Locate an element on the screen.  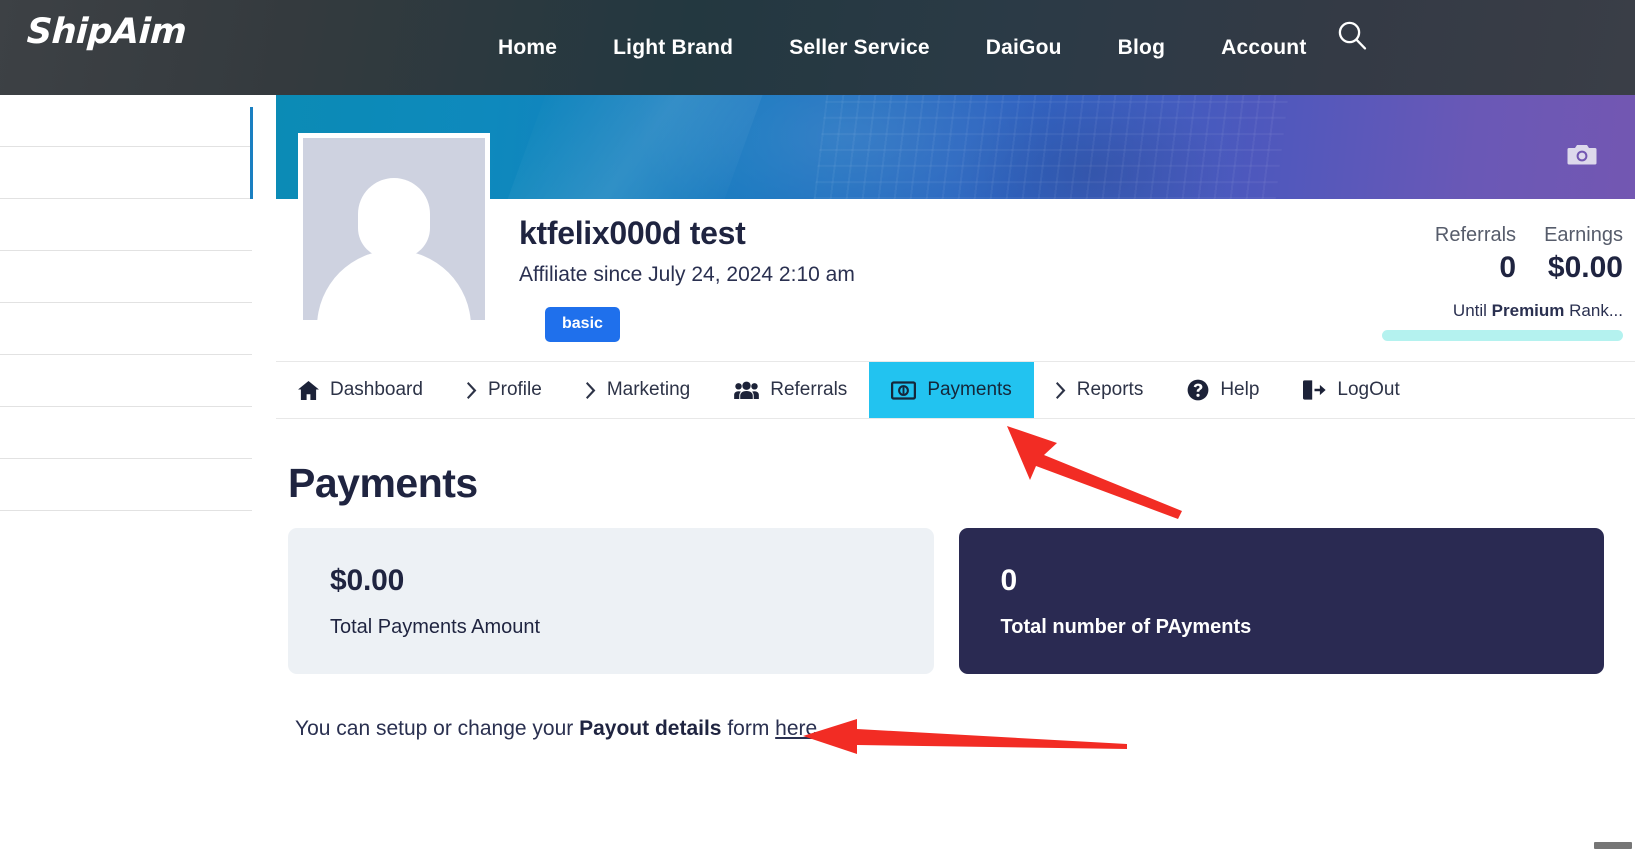
payout-details-bold: Payout details is located at coordinates (650, 728).